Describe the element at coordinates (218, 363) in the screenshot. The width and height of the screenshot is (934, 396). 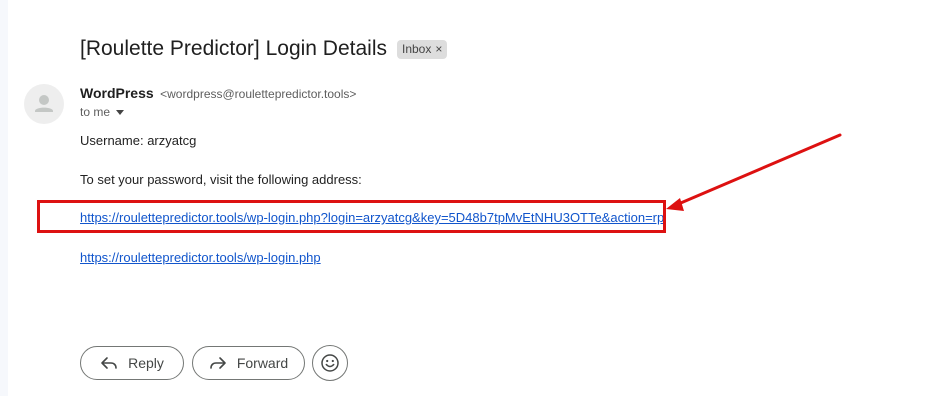
I see `forward-arrow-icon` at that location.